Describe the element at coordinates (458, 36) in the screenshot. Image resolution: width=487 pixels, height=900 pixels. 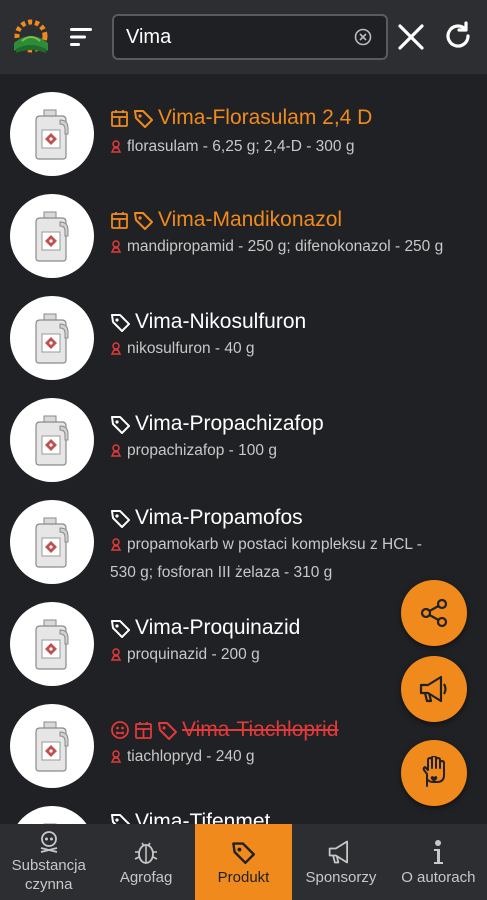
I see `refresh-icon` at that location.